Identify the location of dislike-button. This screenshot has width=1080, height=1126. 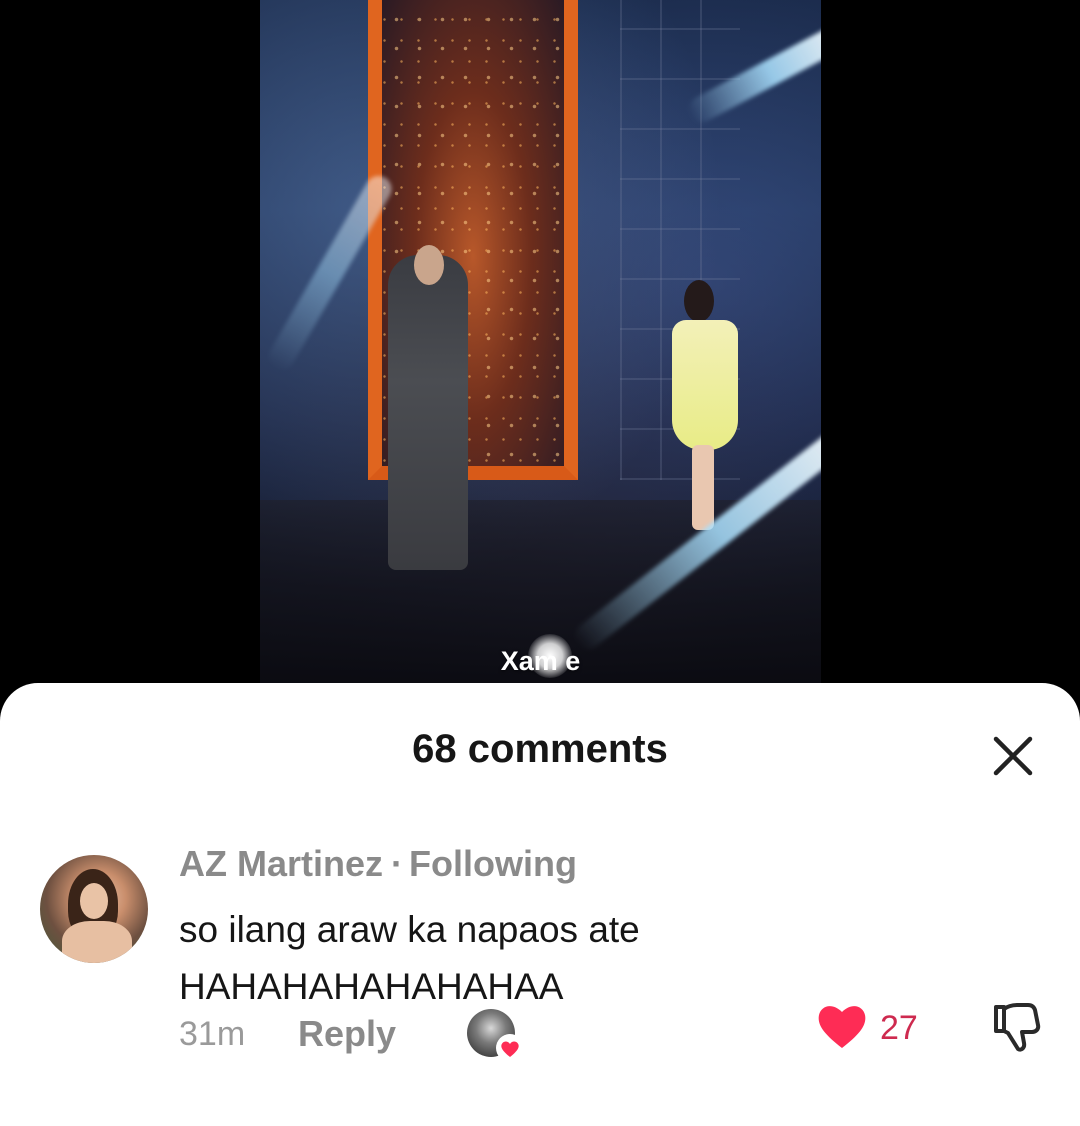
(1016, 1028).